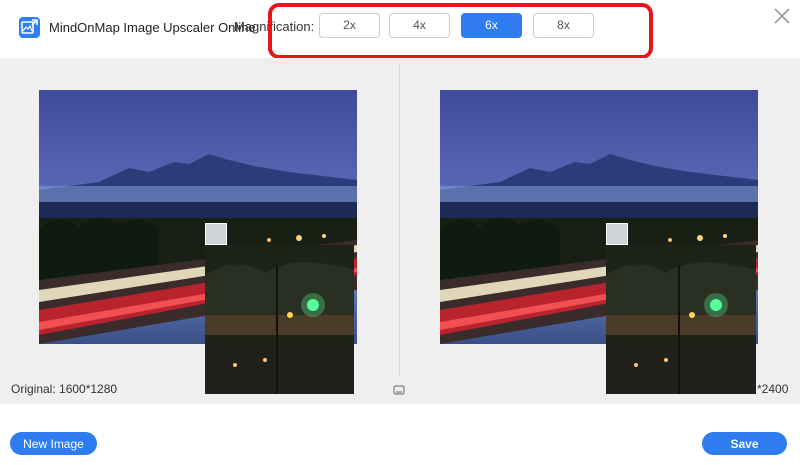  Describe the element at coordinates (274, 26) in the screenshot. I see `magnification-label: Magnification:` at that location.